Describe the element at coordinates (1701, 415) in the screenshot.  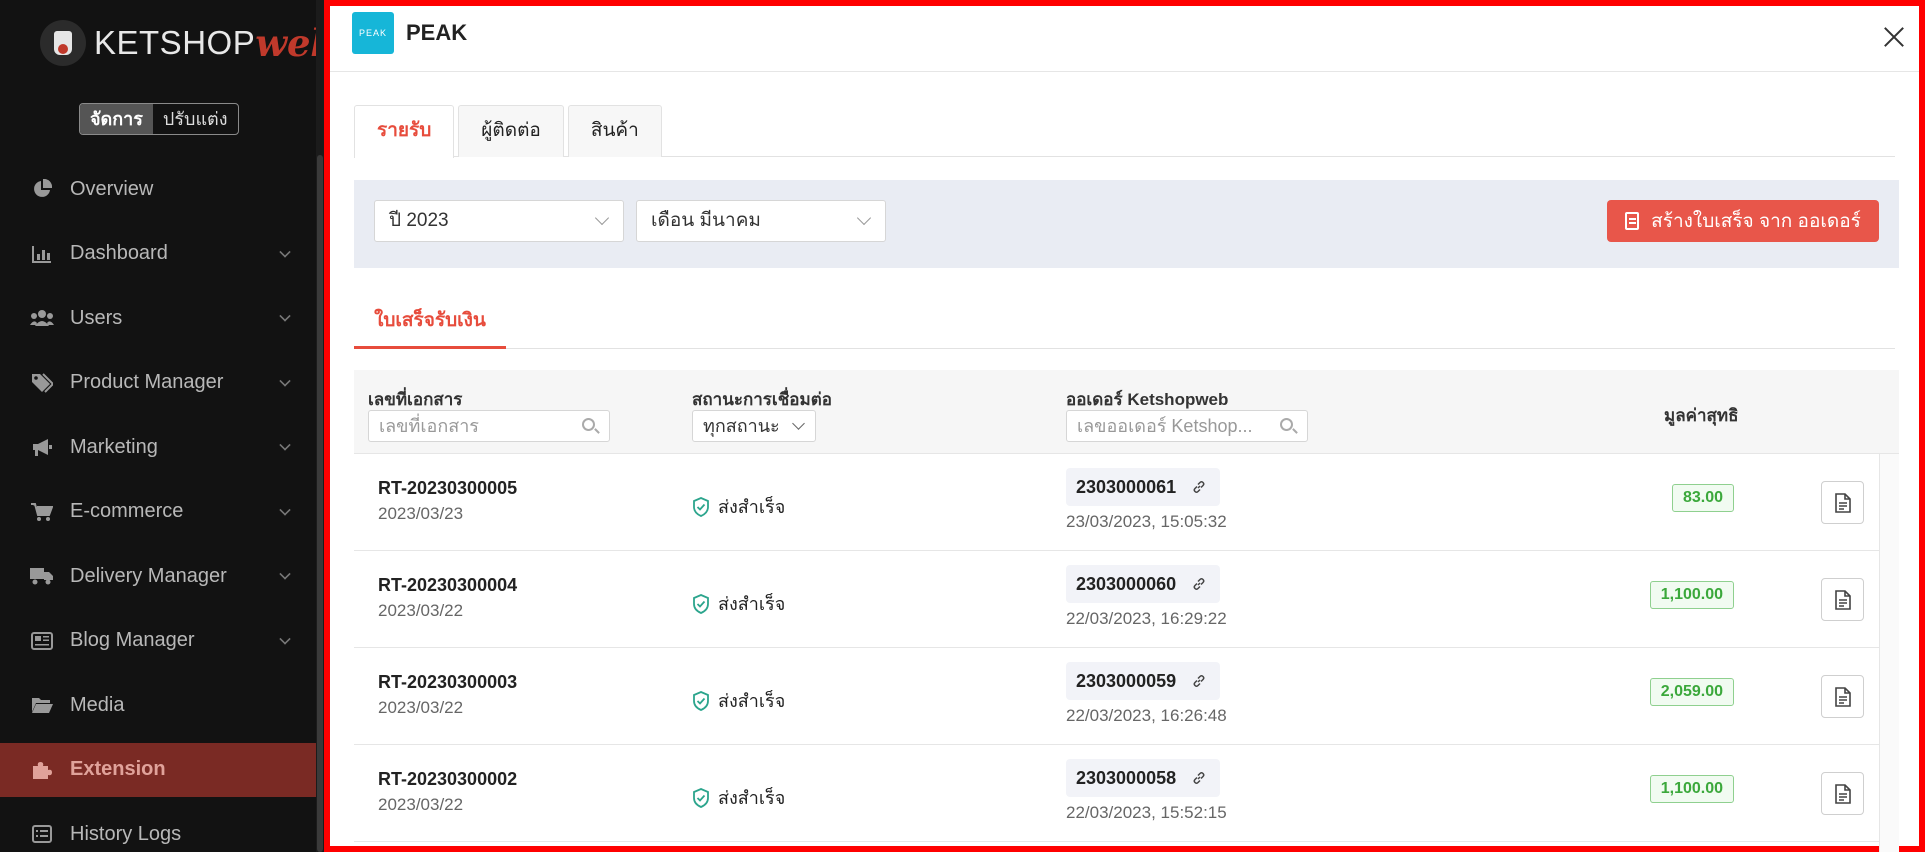
I see `column-net-value: มูลค่าสุทธิ` at that location.